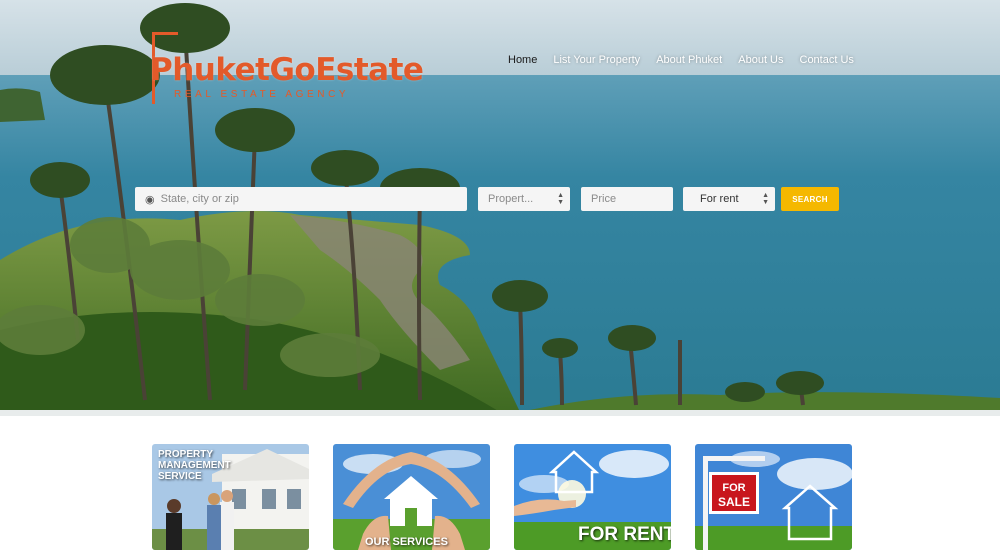 The height and width of the screenshot is (552, 1000). What do you see at coordinates (150, 199) in the screenshot?
I see `map-pin-icon: ◉` at bounding box center [150, 199].